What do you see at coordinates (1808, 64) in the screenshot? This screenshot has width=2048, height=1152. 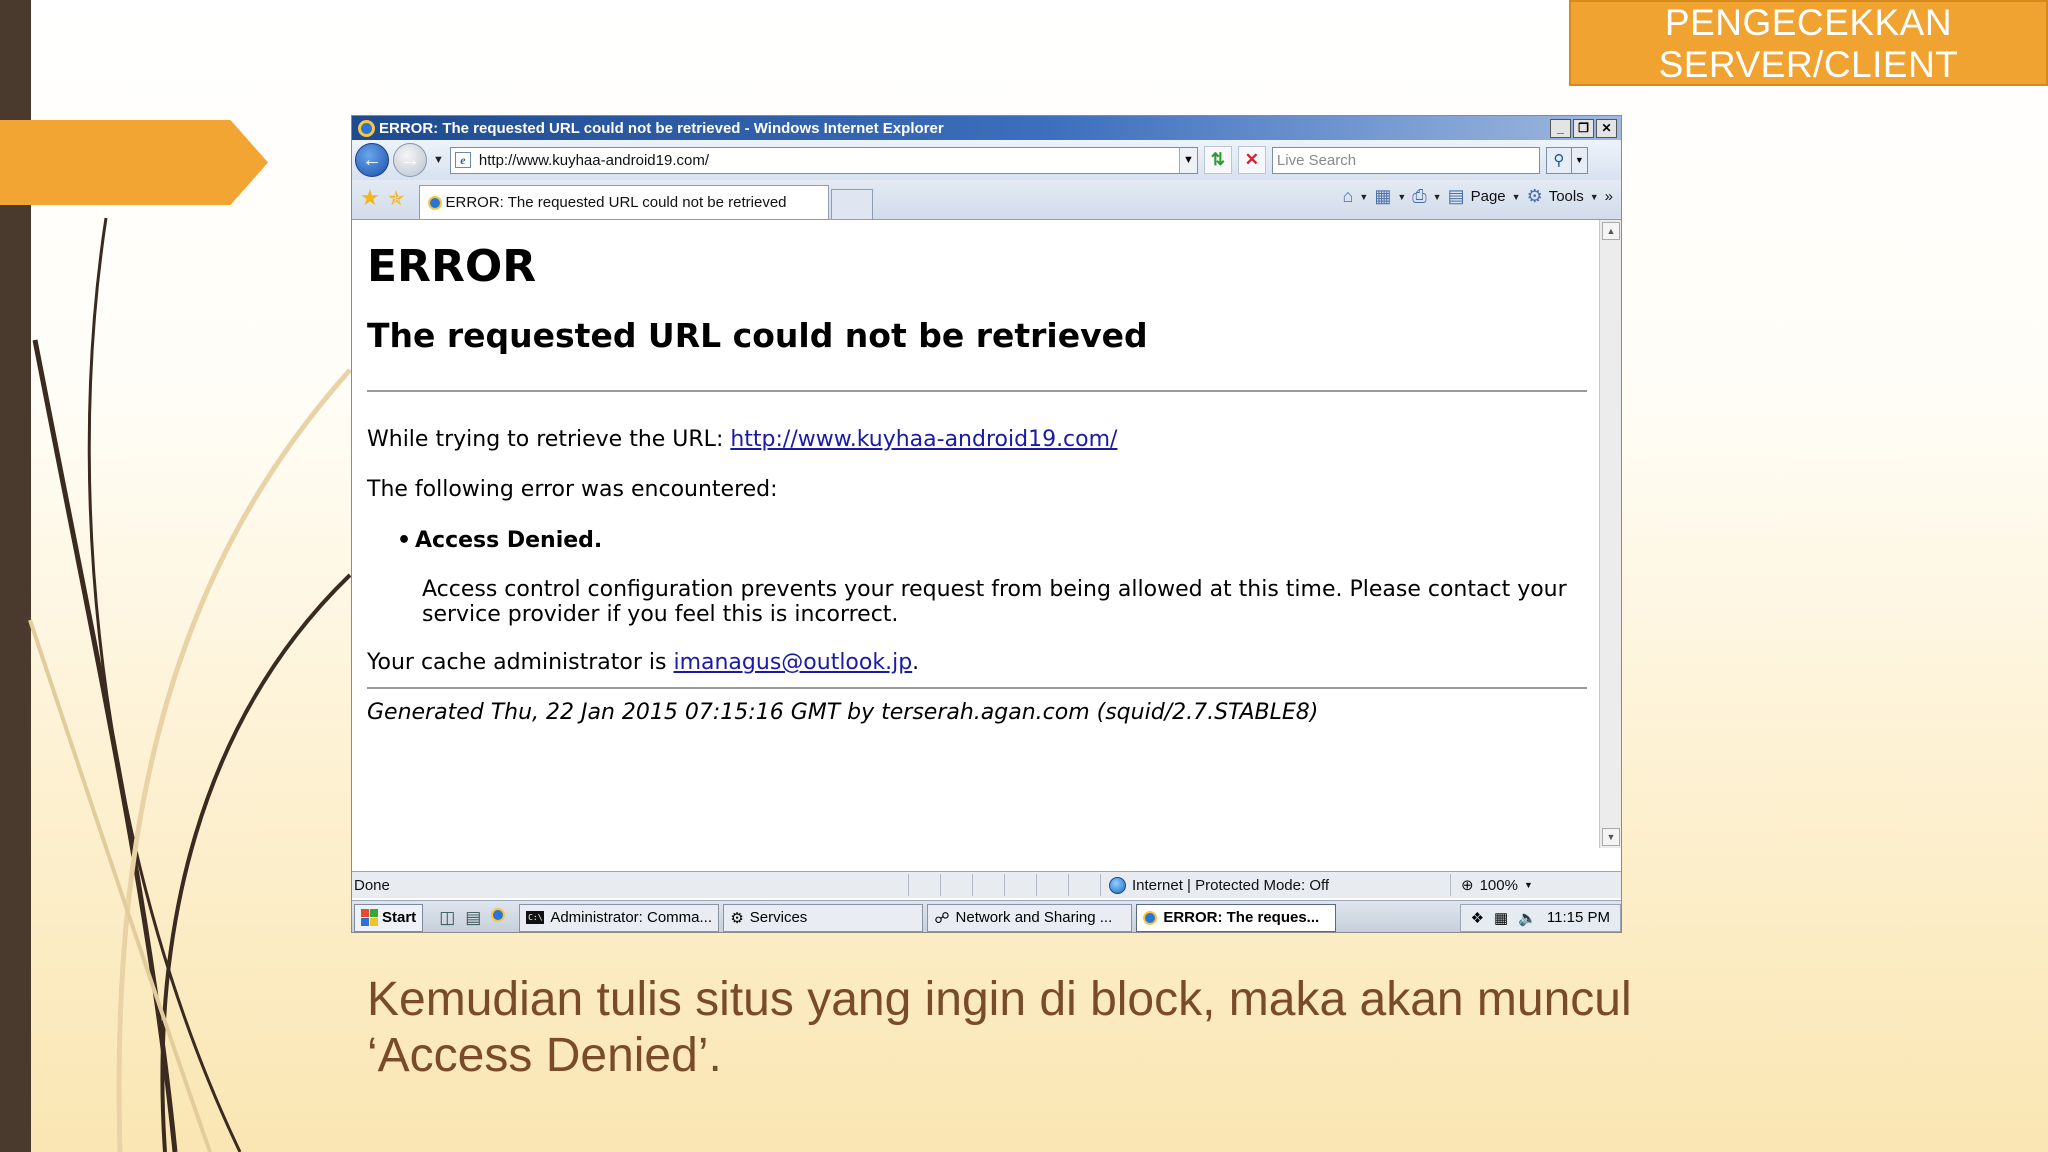 I see `title-line-2: SERVER/CLIENT` at bounding box center [1808, 64].